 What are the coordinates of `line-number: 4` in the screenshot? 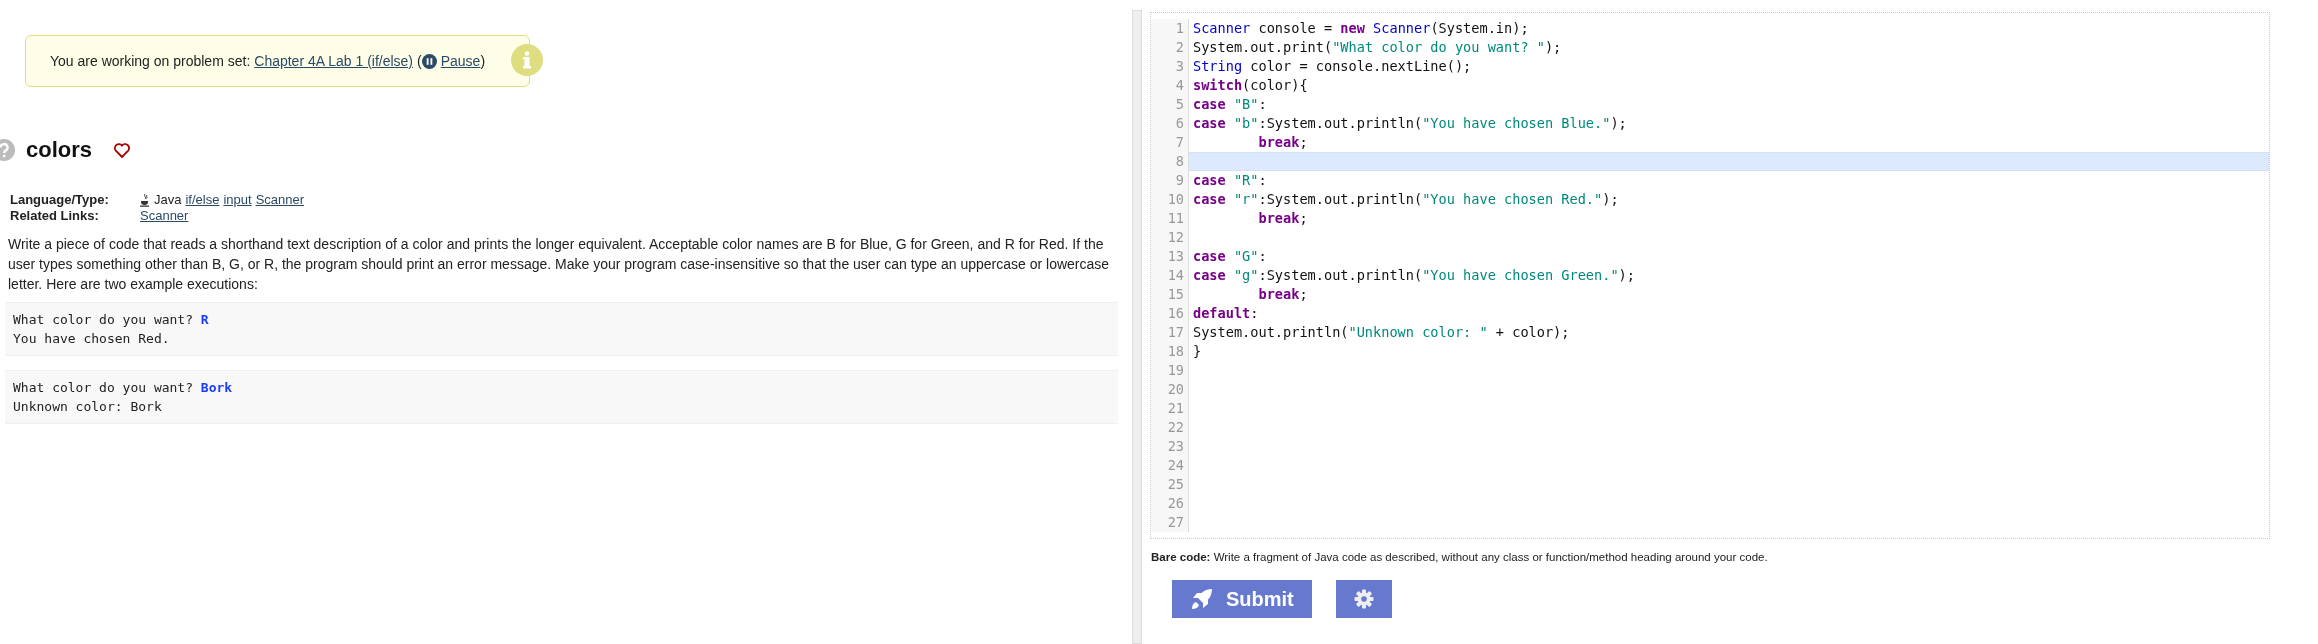 It's located at (1170, 85).